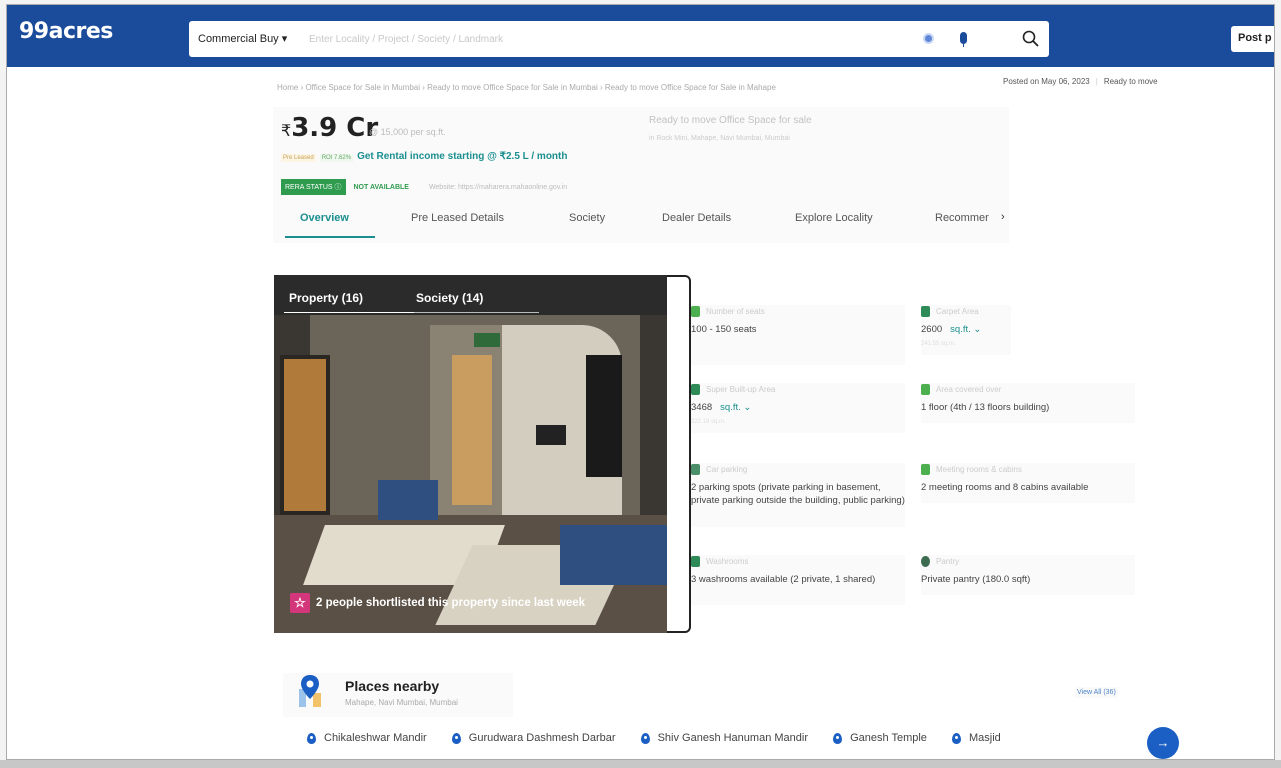 The height and width of the screenshot is (768, 1281). What do you see at coordinates (471, 474) in the screenshot?
I see `office-photo` at bounding box center [471, 474].